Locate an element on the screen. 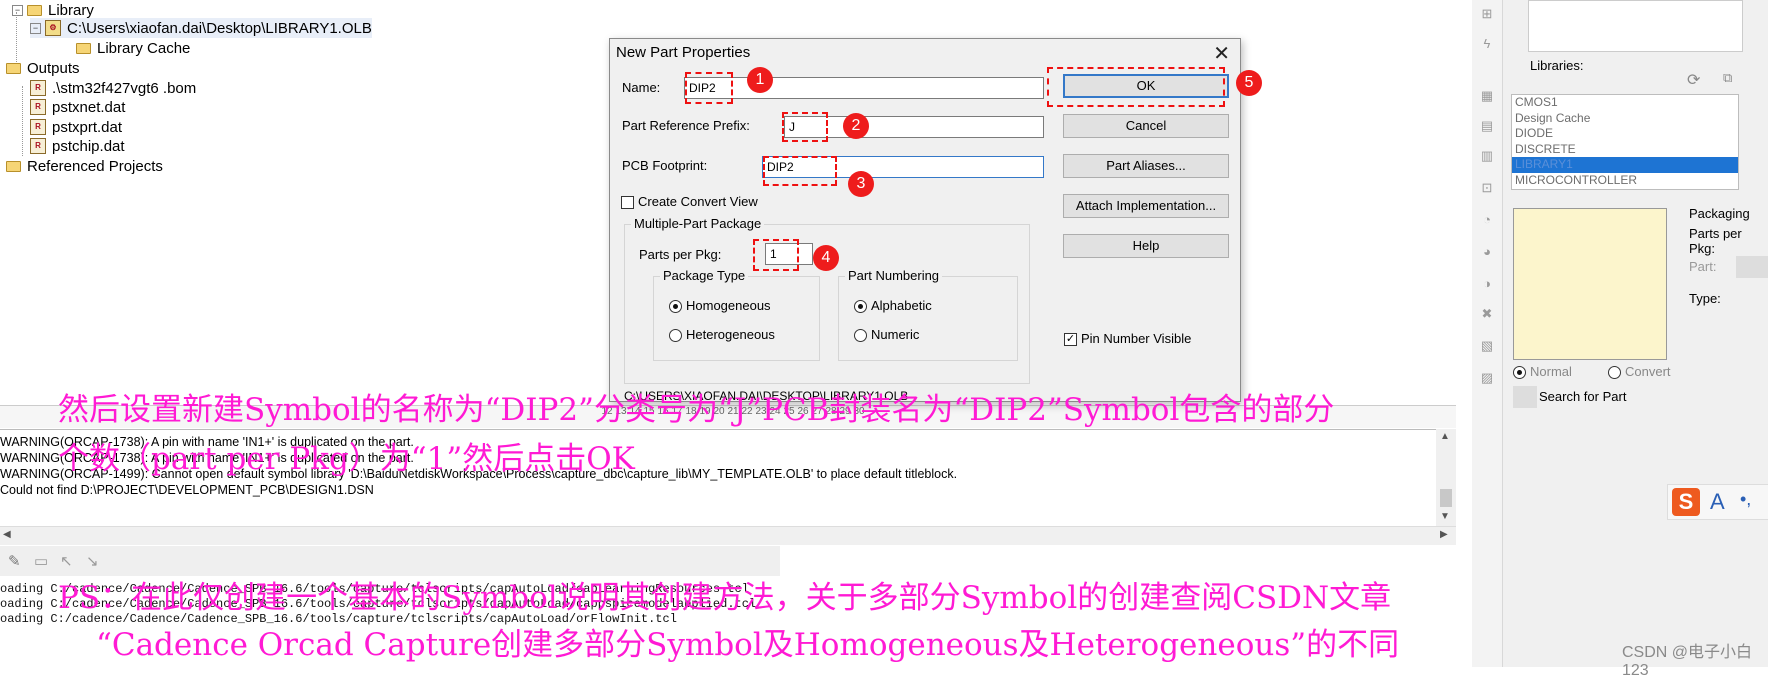 This screenshot has height=680, width=1768. tree-item-referenced: Referenced Projects is located at coordinates (84, 166).